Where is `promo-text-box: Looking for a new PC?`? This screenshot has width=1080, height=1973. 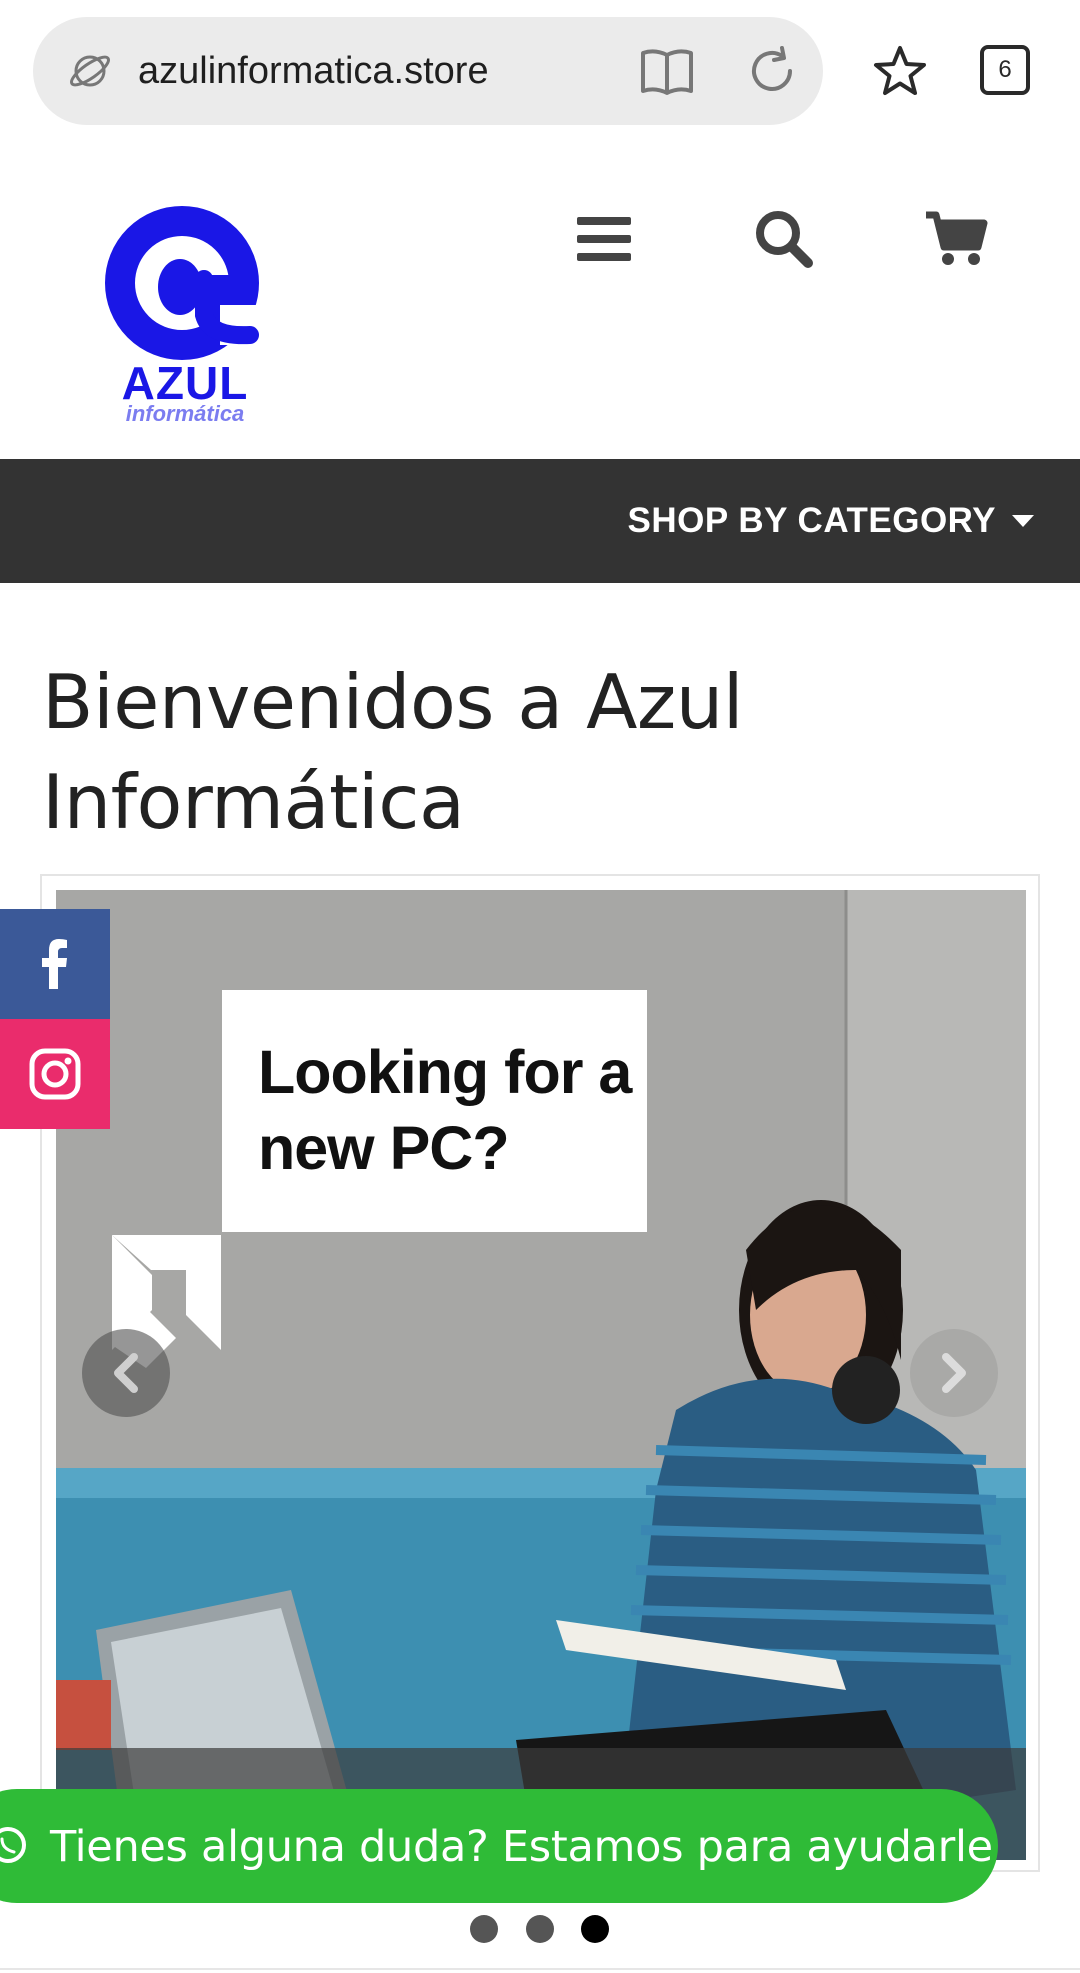
promo-text-box: Looking for a new PC? is located at coordinates (434, 1111).